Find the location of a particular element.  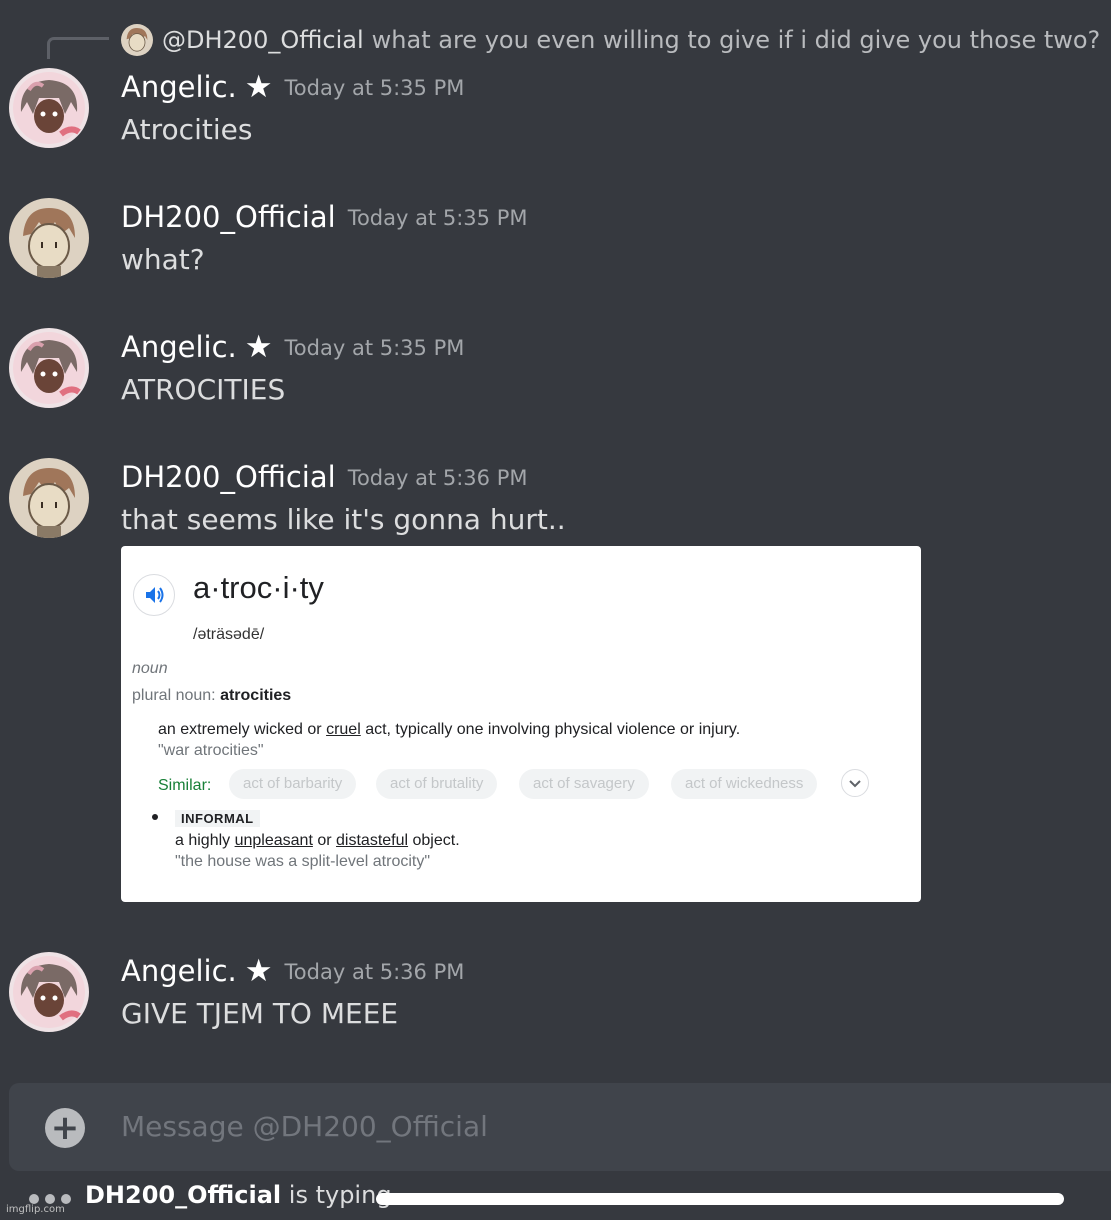

message-header: DH200_Official Today at 5:36 PM is located at coordinates (324, 477).